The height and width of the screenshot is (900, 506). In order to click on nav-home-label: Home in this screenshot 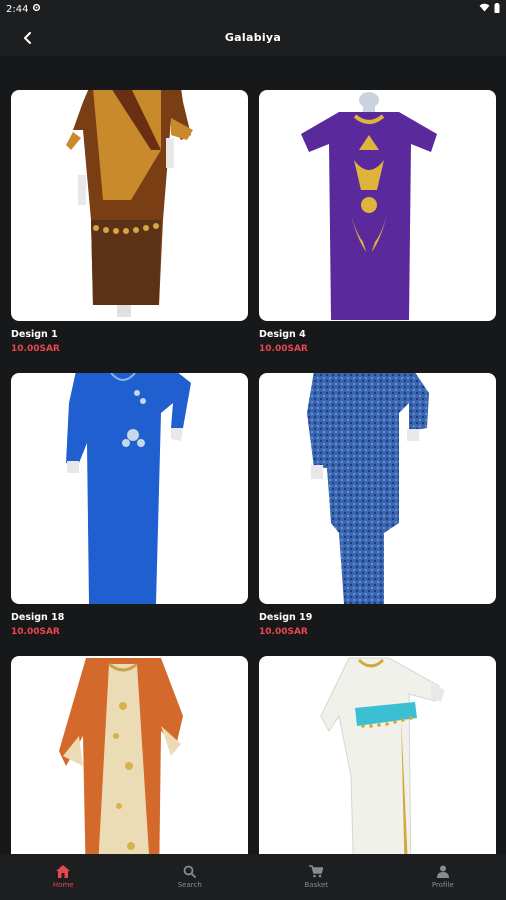, I will do `click(63, 885)`.